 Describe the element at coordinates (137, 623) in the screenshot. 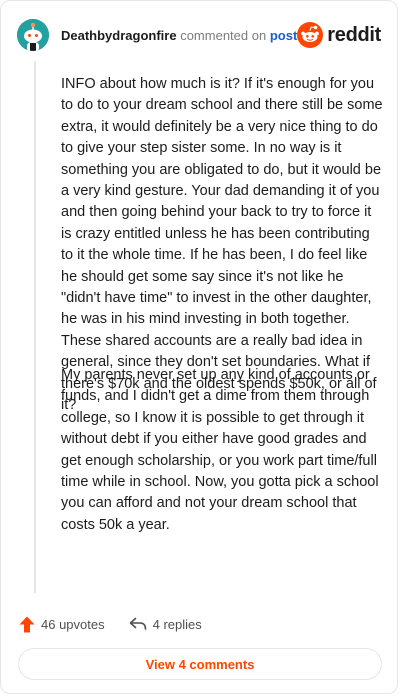

I see `reply-arrow-icon` at that location.